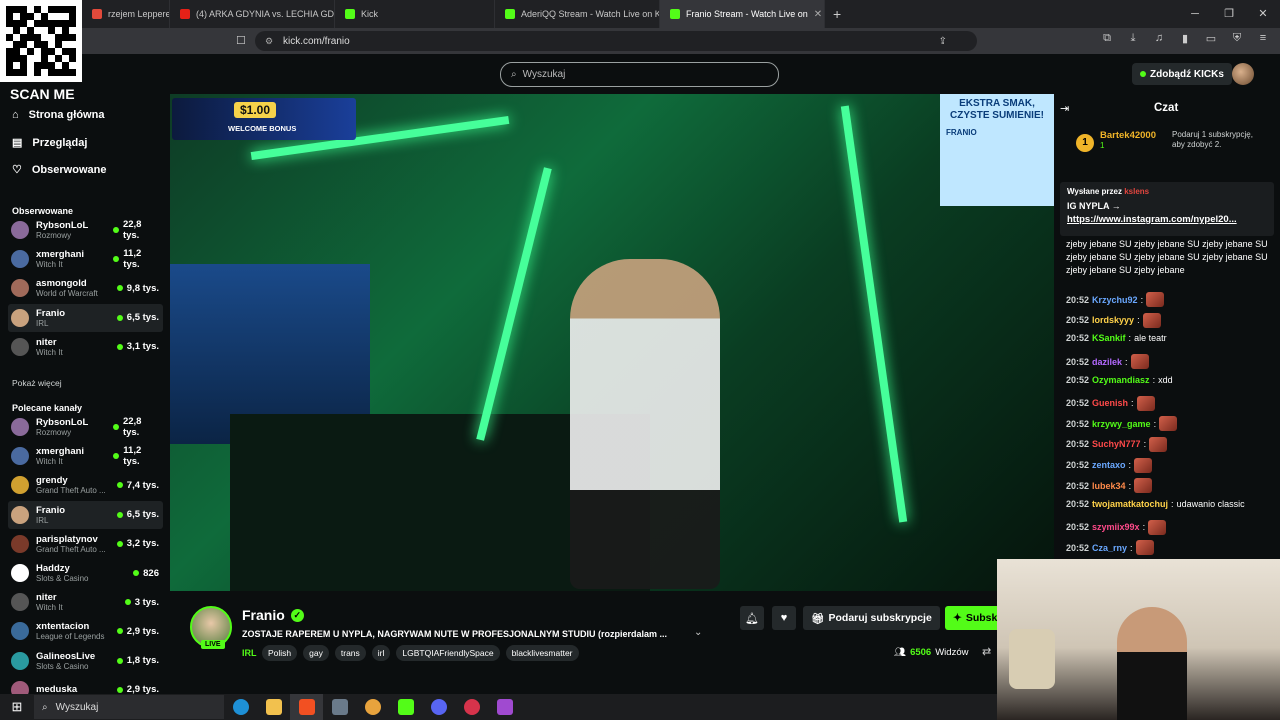  I want to click on nav-browse: ▤ Przeglądaj, so click(49, 143).